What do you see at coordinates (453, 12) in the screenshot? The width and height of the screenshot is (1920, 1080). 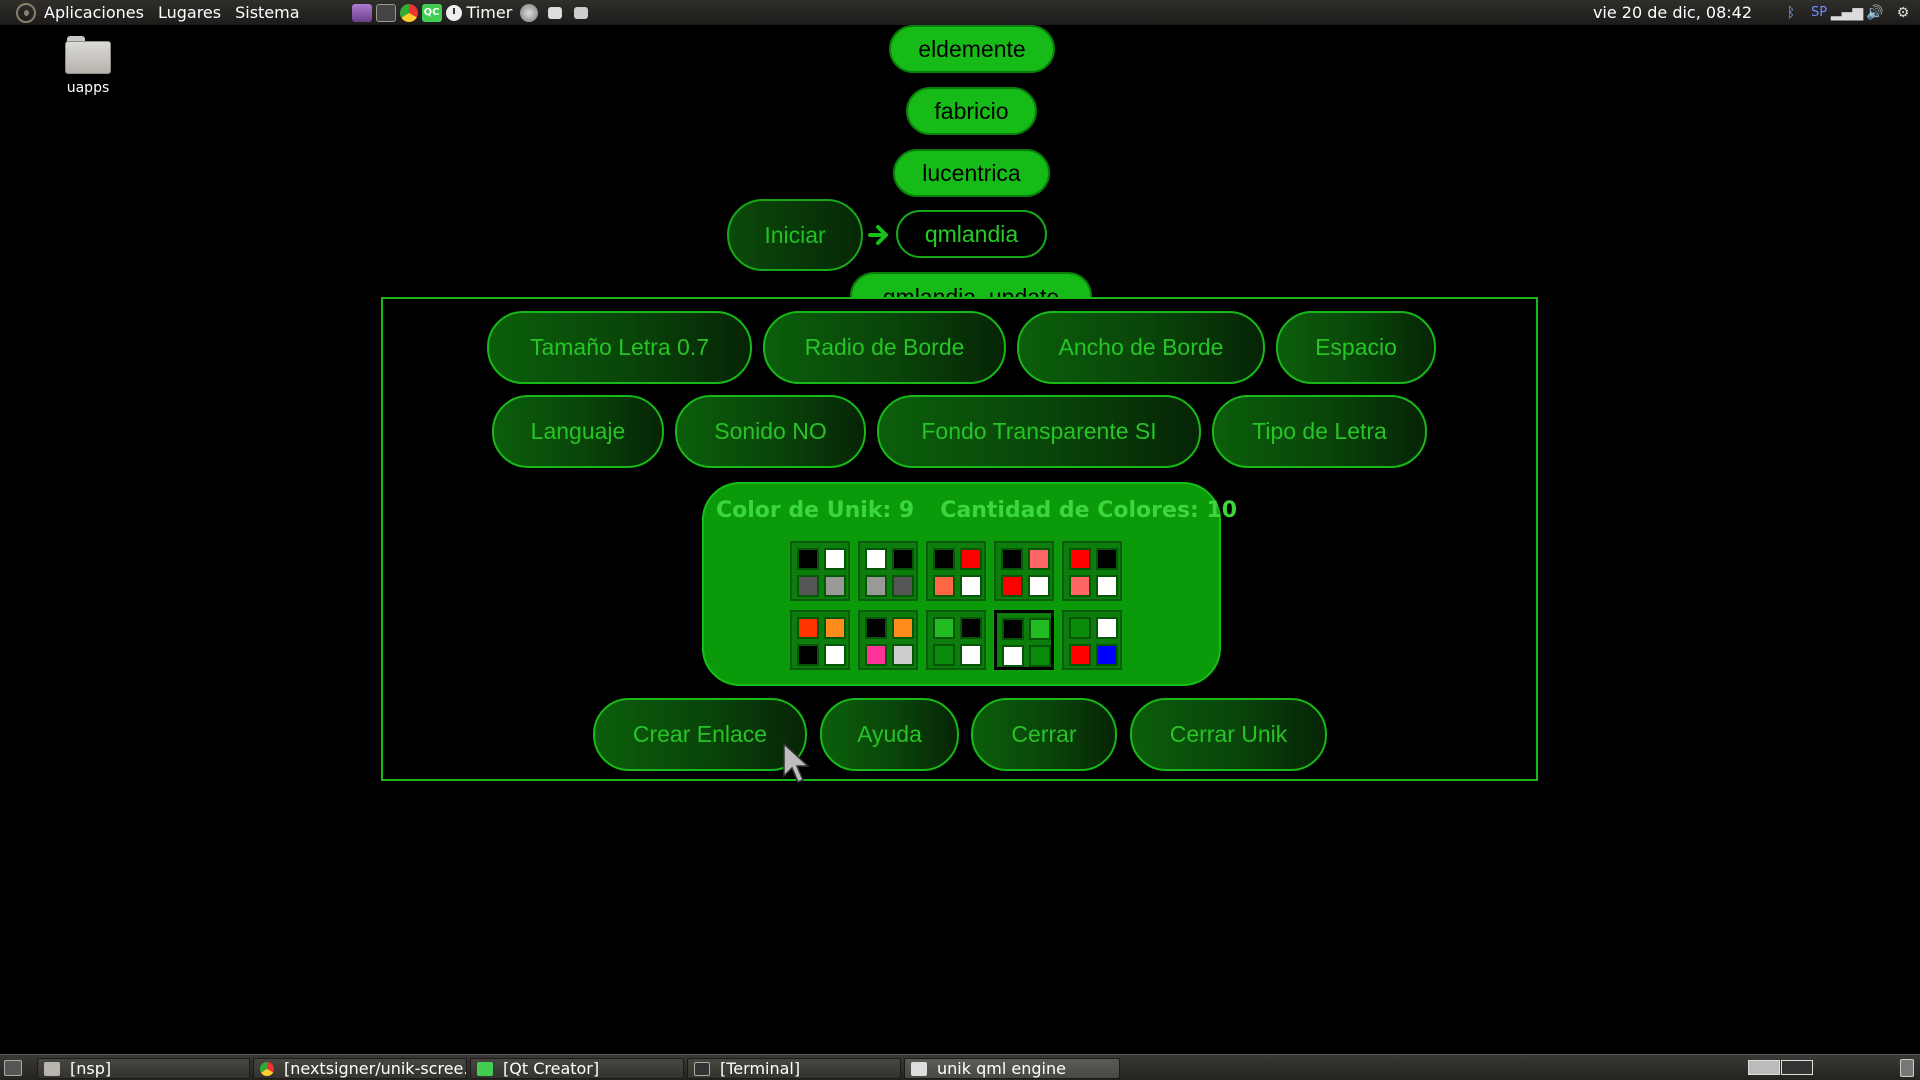 I see `clock-icon` at bounding box center [453, 12].